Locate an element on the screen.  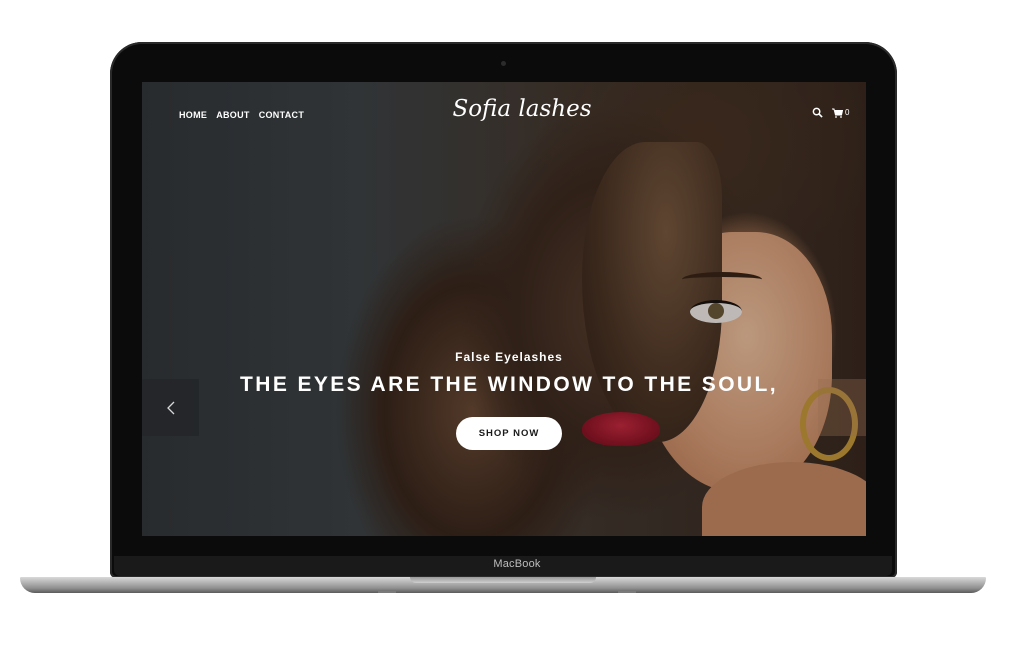
cart-icon is located at coordinates (837, 113).